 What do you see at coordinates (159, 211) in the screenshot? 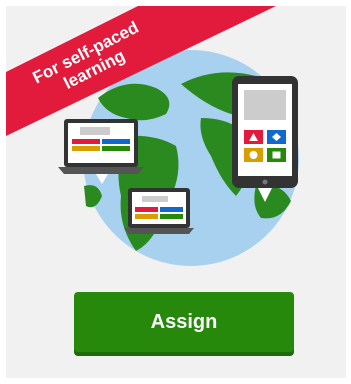
I see `laptop-small-icon` at bounding box center [159, 211].